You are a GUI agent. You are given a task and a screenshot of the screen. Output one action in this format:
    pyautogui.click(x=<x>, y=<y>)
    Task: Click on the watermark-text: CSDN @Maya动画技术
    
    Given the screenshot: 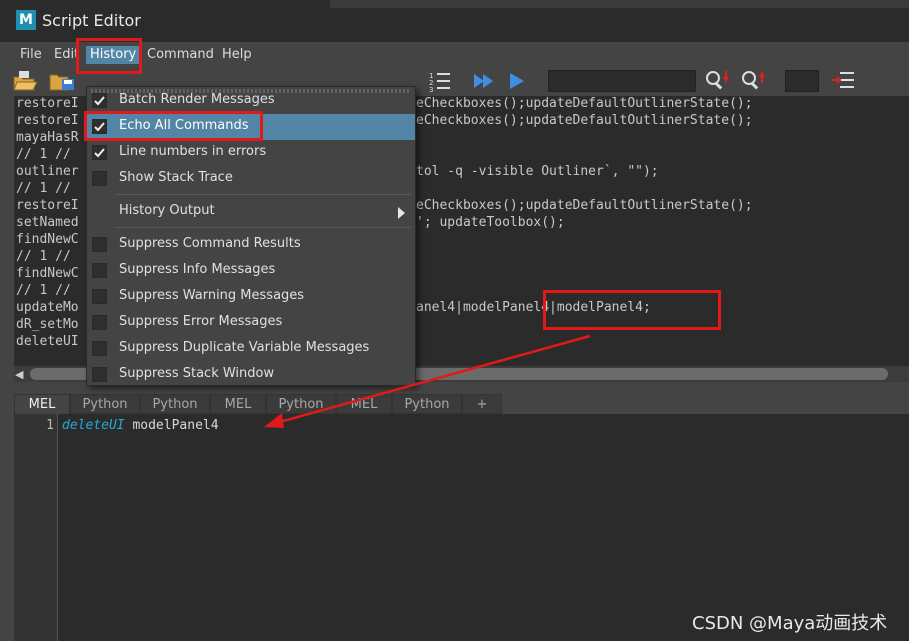 What is the action you would take?
    pyautogui.click(x=790, y=623)
    